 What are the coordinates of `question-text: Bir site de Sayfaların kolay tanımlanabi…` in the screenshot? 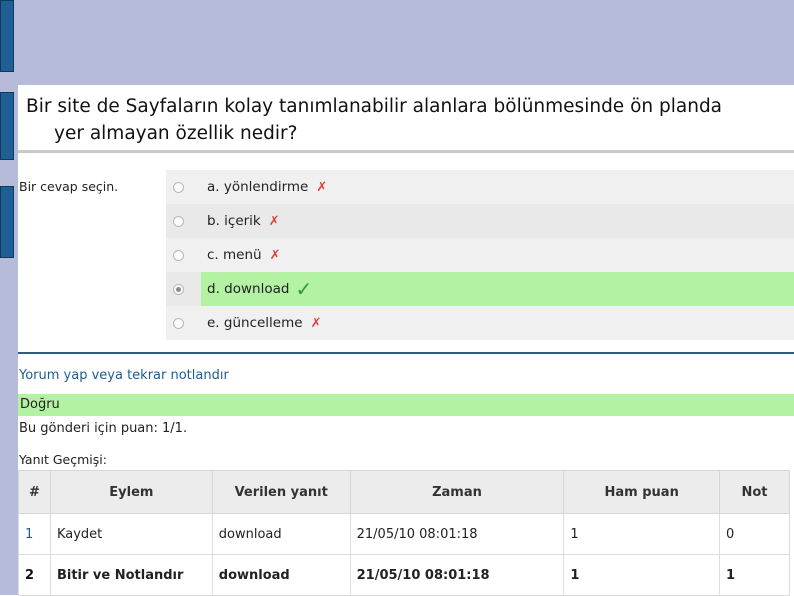 It's located at (396, 120).